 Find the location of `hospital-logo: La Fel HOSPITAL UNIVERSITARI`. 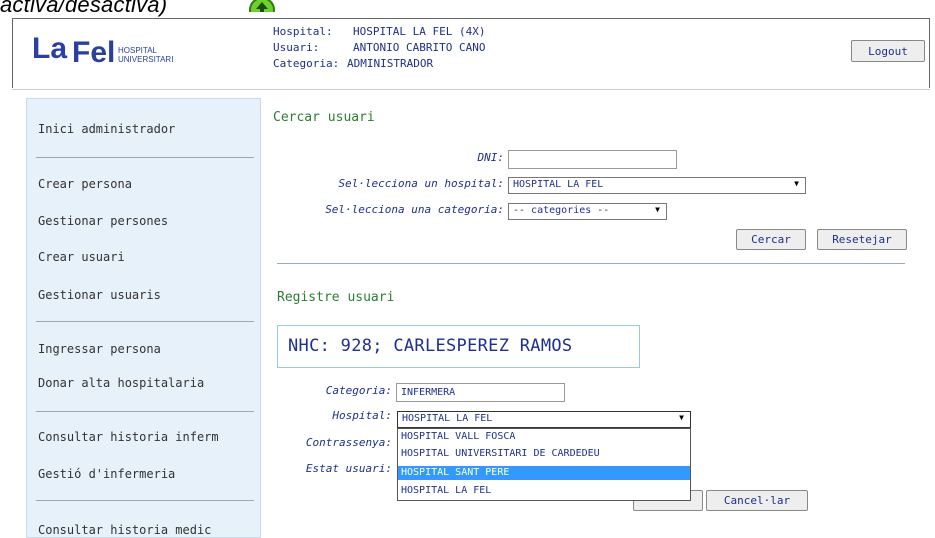

hospital-logo: La Fel HOSPITAL UNIVERSITARI is located at coordinates (115, 49).